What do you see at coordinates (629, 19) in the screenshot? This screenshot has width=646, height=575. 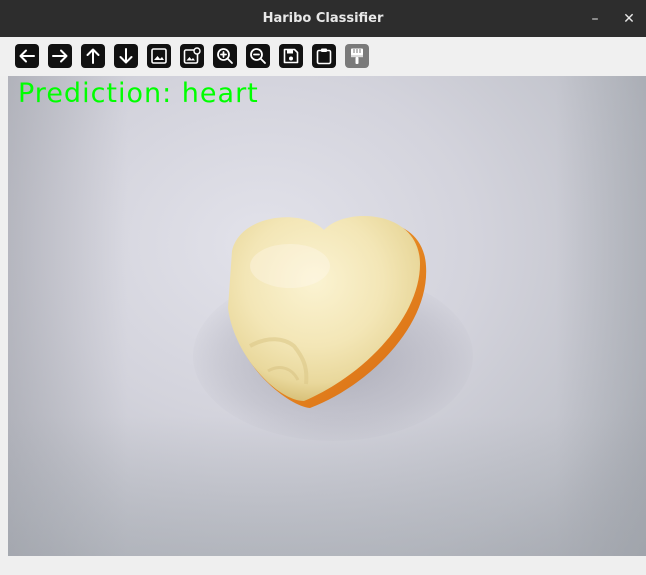 I see `close-button: ✕` at bounding box center [629, 19].